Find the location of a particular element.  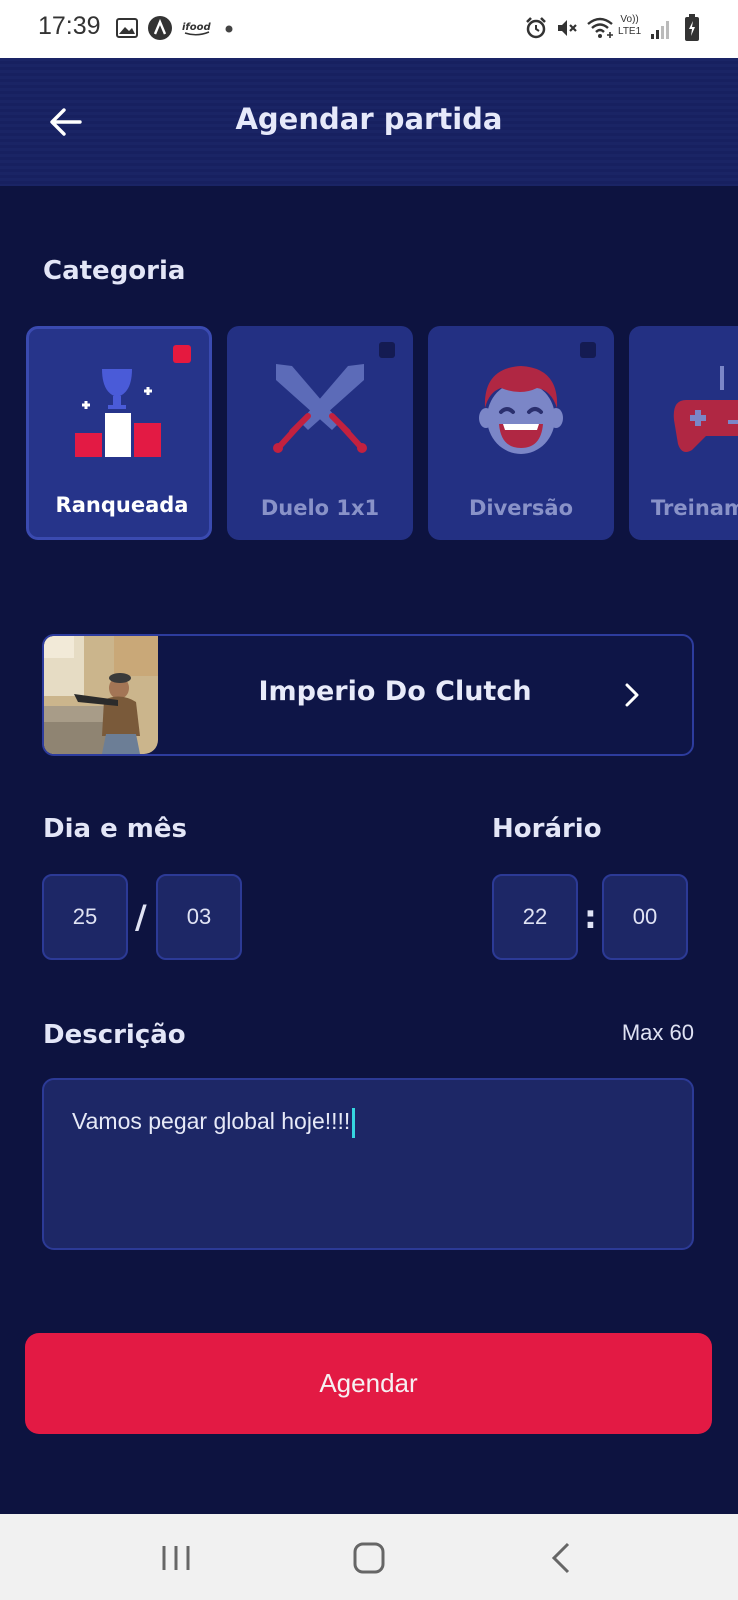

volte-label: Vo)) is located at coordinates (629, 19).